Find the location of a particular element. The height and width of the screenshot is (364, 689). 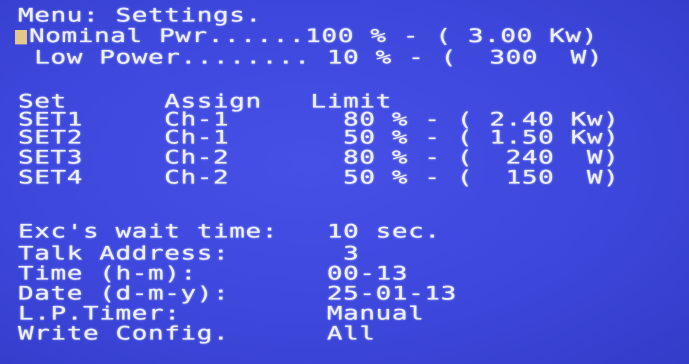

write-config-row: Write Config. All is located at coordinates (197, 333).